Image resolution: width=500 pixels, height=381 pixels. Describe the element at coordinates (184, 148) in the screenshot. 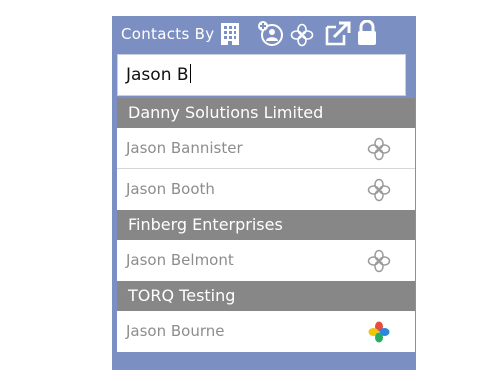

I see `contact-name: Jason Bannister` at that location.